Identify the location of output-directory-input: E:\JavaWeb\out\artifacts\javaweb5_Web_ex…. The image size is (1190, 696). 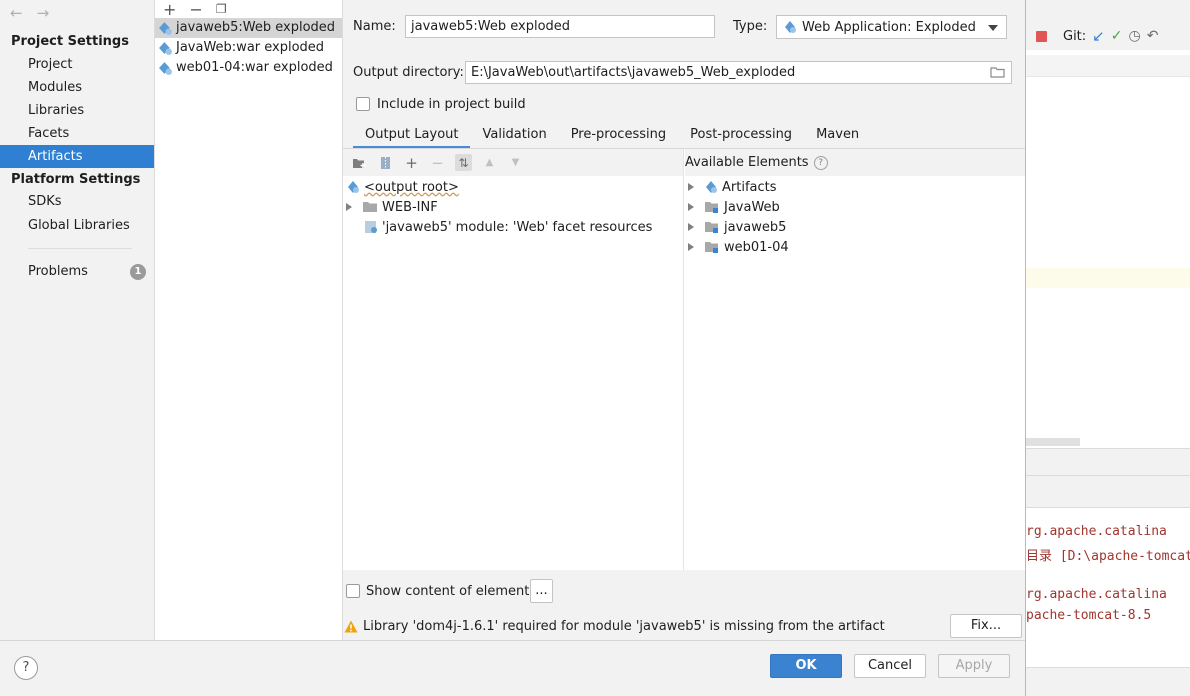
(738, 72).